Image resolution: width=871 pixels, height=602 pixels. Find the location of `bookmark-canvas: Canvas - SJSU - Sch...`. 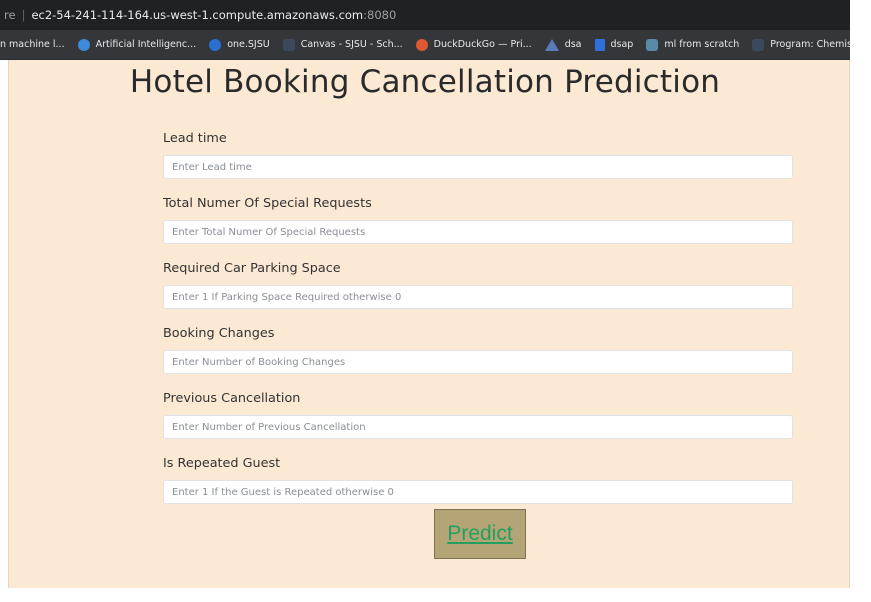

bookmark-canvas: Canvas - SJSU - Sch... is located at coordinates (342, 44).